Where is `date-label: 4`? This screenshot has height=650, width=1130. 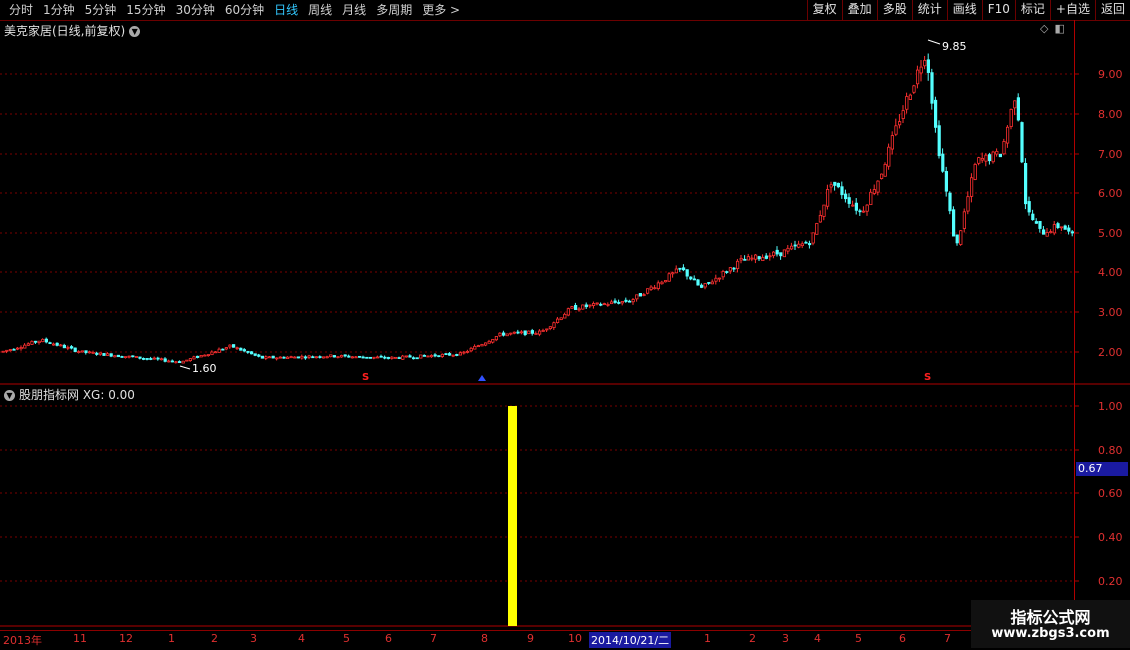
date-label: 4 is located at coordinates (817, 638).